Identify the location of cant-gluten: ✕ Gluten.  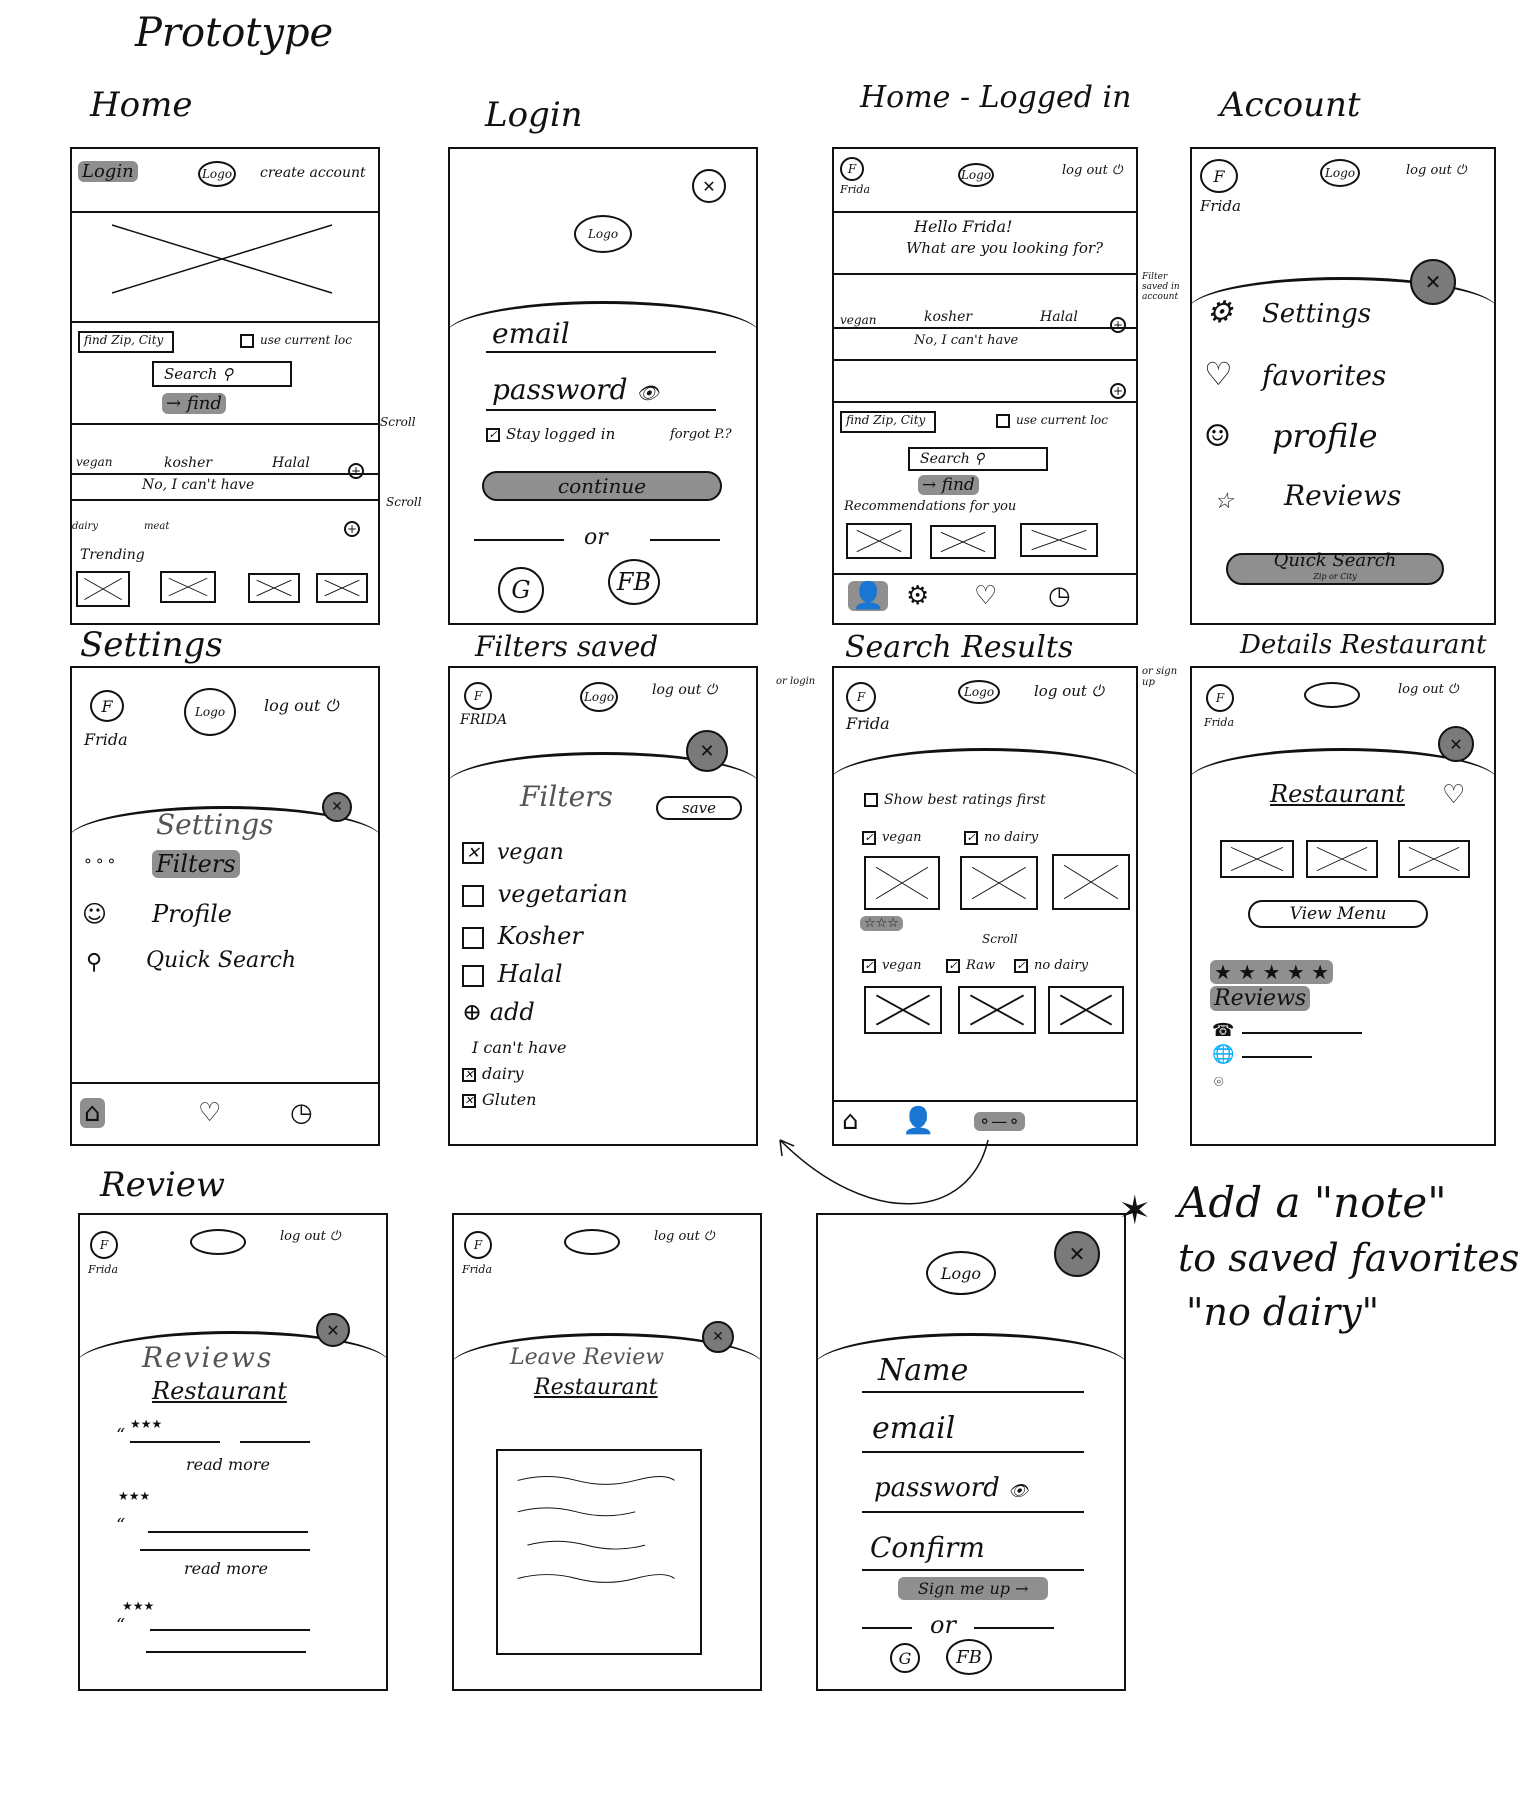
(499, 1099).